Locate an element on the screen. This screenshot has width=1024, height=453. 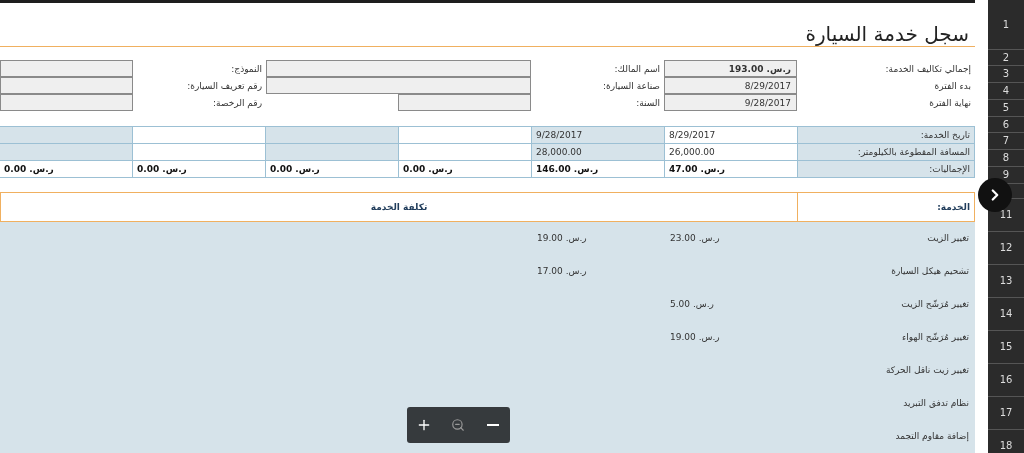
cost-value: ر.س. 5.00 is located at coordinates (692, 304).